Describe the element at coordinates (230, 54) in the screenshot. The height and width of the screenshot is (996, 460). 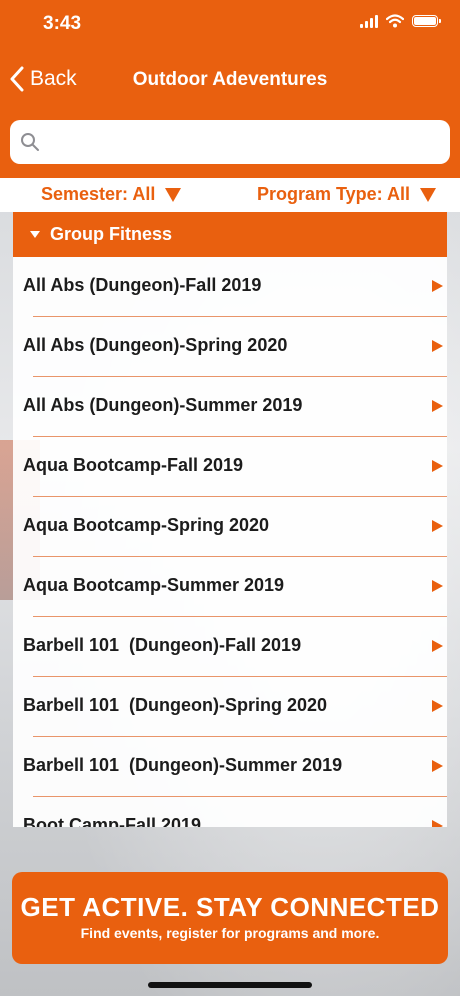
I see `header: 3:43 Back Outdoor Adeventures` at that location.